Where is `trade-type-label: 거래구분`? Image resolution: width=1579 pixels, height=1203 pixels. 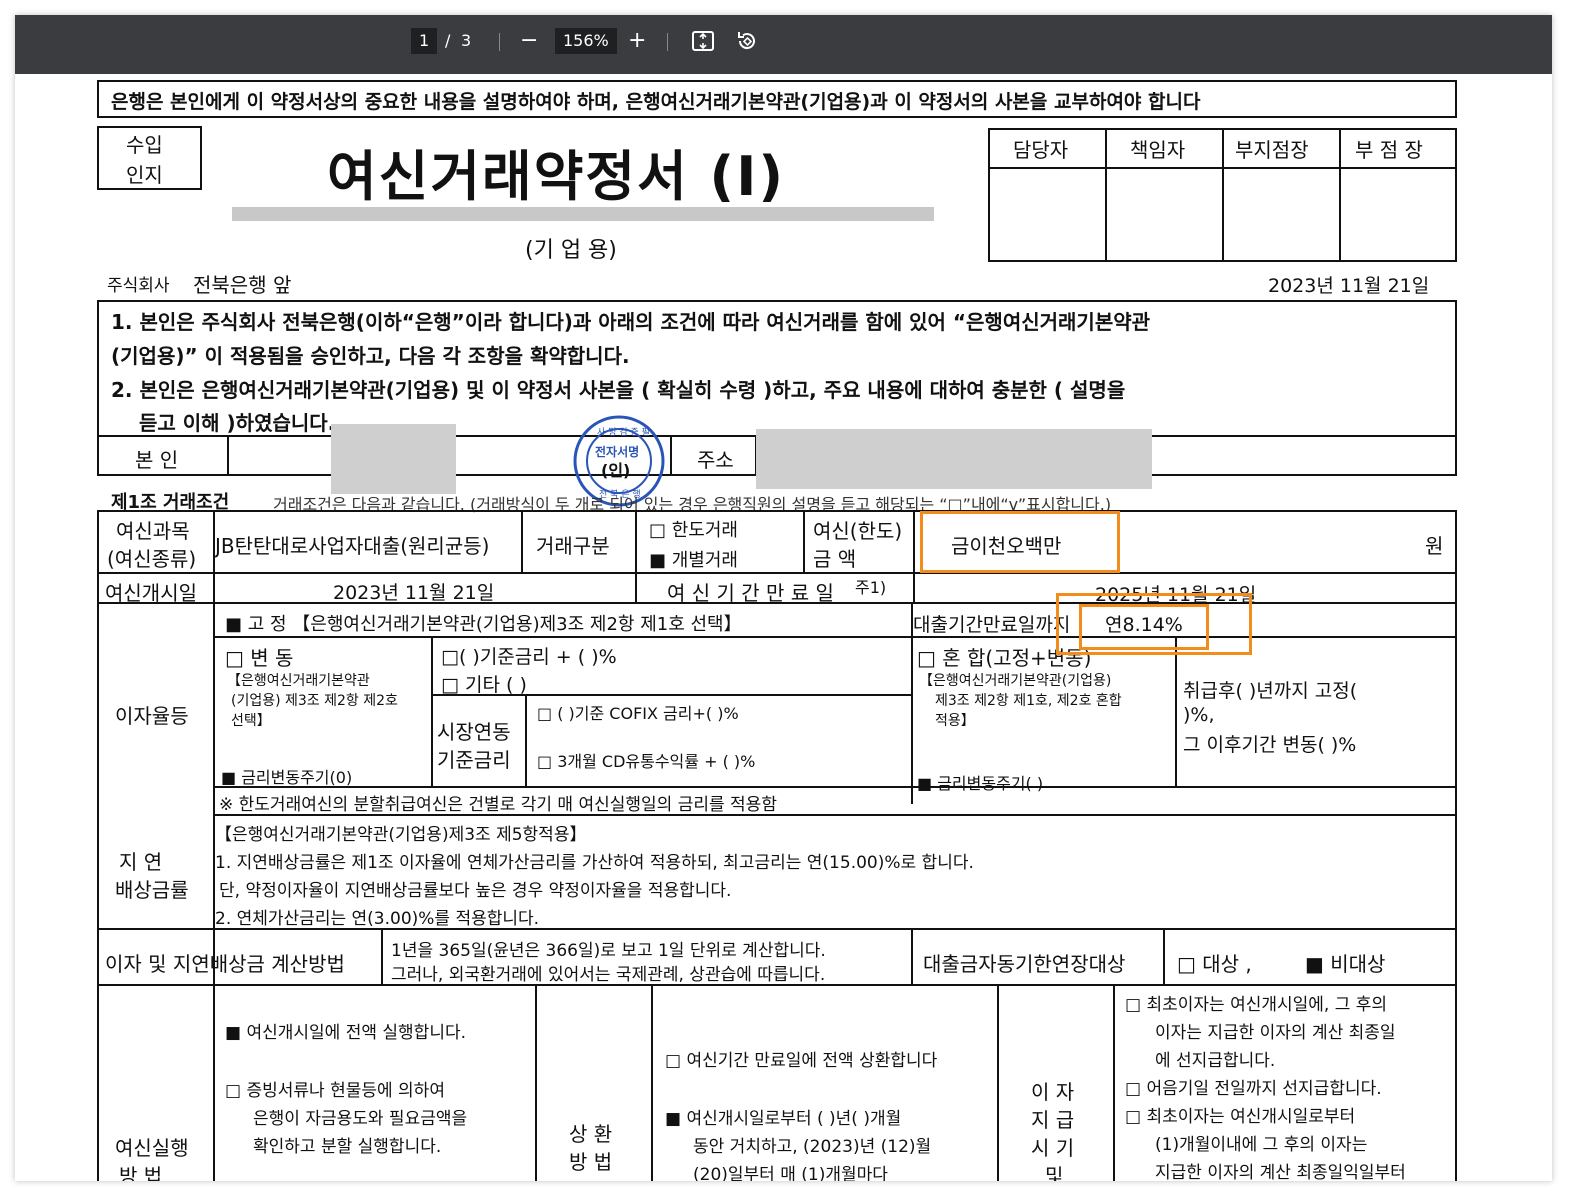 trade-type-label: 거래구분 is located at coordinates (573, 546).